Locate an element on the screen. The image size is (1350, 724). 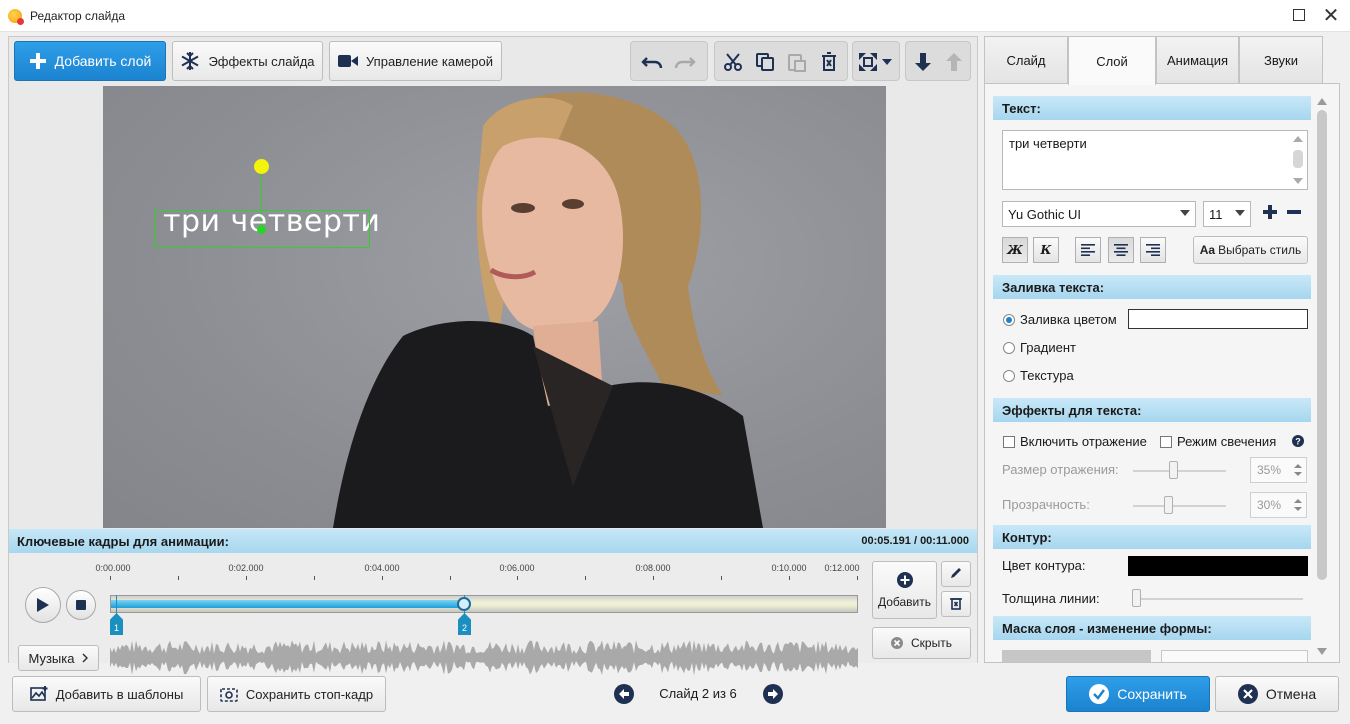
fill-color-swatch is located at coordinates (1218, 319).